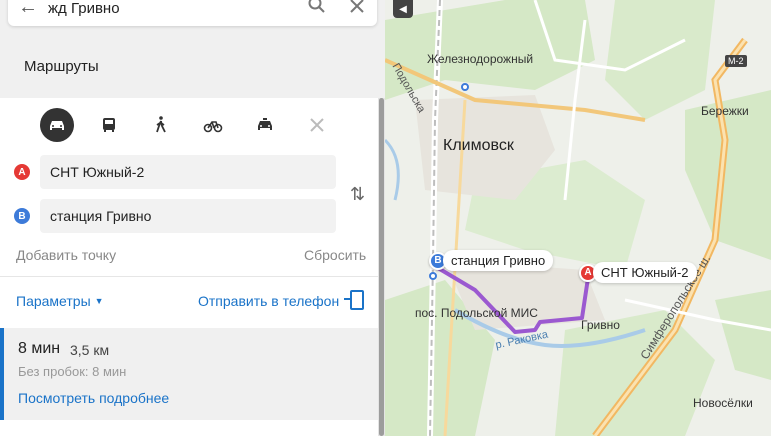  I want to click on collapse-panel-icon: ◀, so click(403, 9).